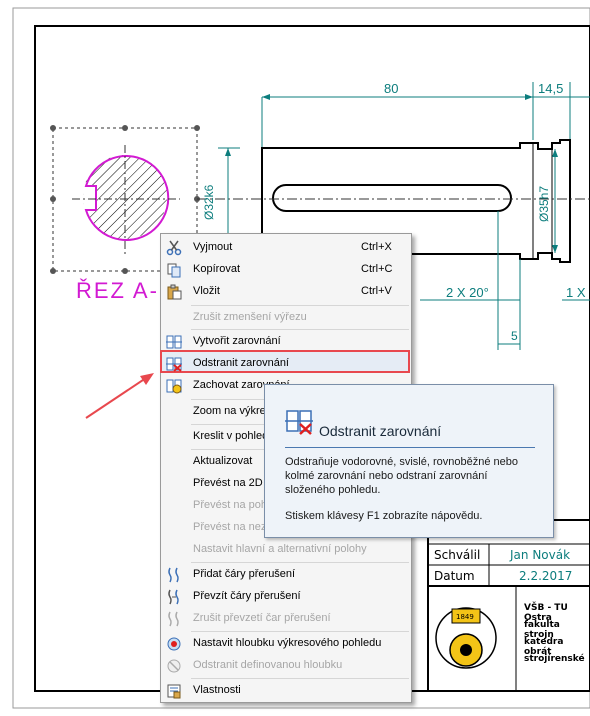 The height and width of the screenshot is (716, 590). Describe the element at coordinates (241, 363) in the screenshot. I see `menu-label: Odstranit zarovnání` at that location.